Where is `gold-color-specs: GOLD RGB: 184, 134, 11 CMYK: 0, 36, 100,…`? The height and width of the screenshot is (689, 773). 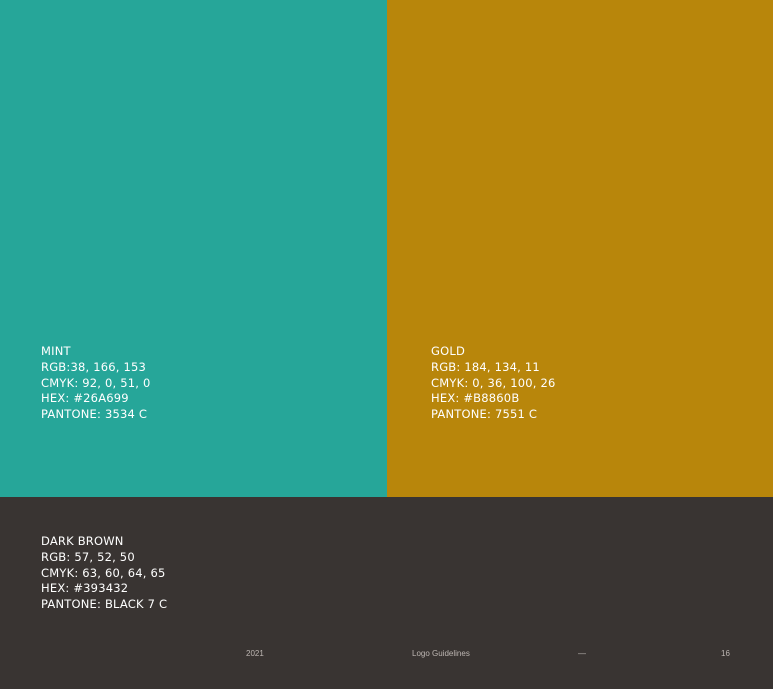 gold-color-specs: GOLD RGB: 184, 134, 11 CMYK: 0, 36, 100,… is located at coordinates (493, 383).